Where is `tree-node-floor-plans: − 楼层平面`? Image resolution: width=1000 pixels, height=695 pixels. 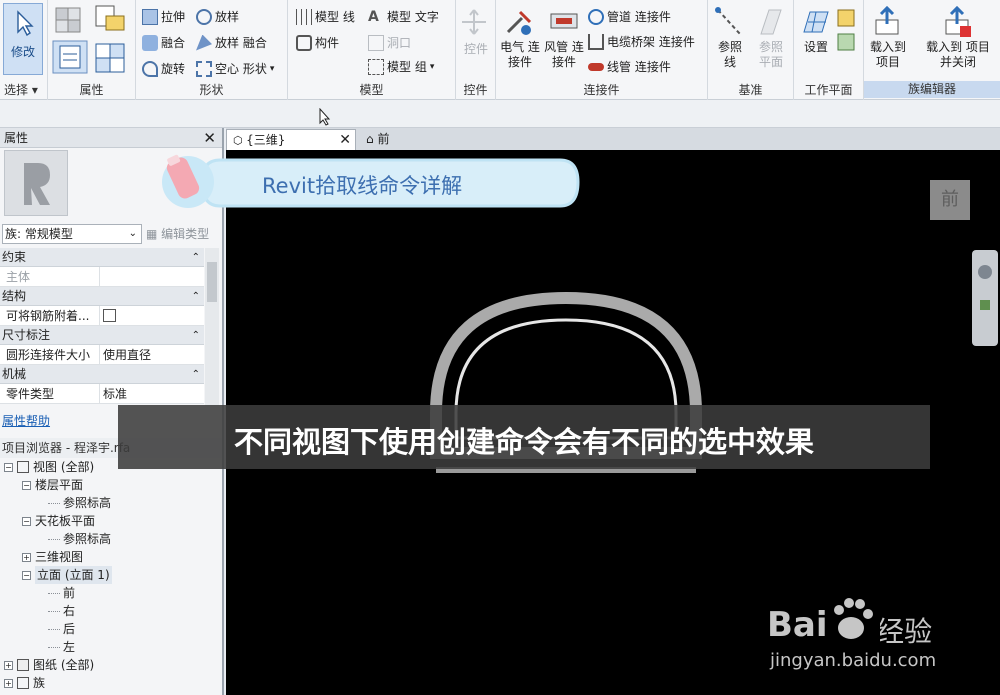
tree-node-floor-plans: − 楼层平面 is located at coordinates (52, 485).